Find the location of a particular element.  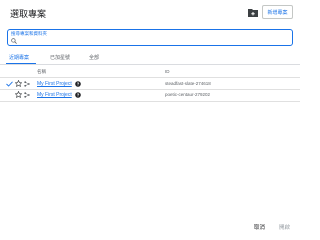

cancel-button: 取消 is located at coordinates (259, 227).